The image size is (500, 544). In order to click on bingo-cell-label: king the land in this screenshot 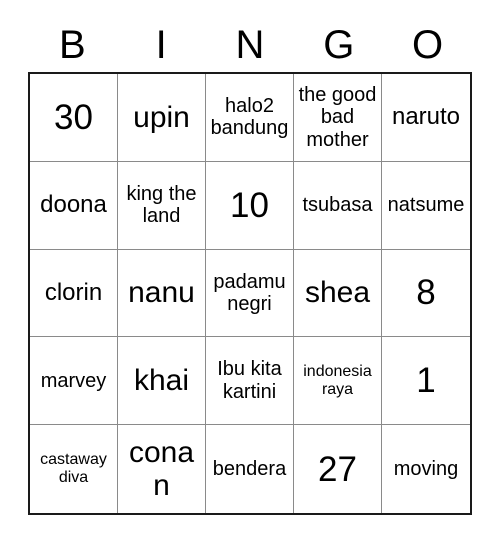, I will do `click(161, 205)`.